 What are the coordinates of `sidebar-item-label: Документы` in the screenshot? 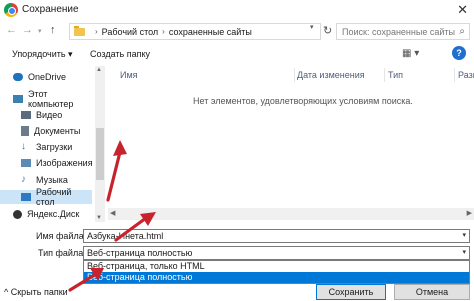 It's located at (57, 131).